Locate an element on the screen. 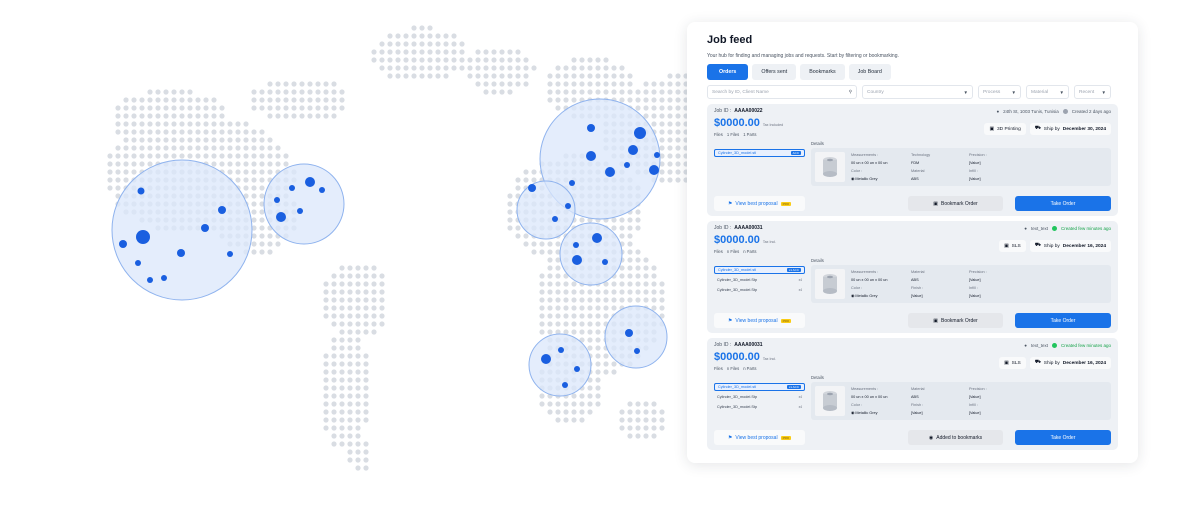 The image size is (1200, 507). infill-value: [Value] is located at coordinates (975, 179).